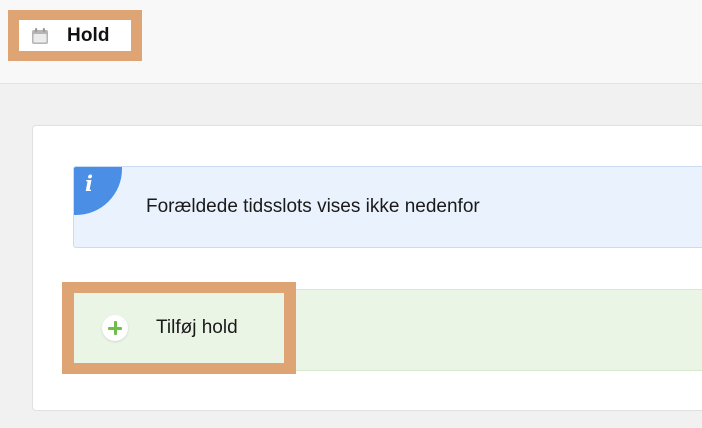 The image size is (702, 428). I want to click on info-icon: i, so click(89, 183).